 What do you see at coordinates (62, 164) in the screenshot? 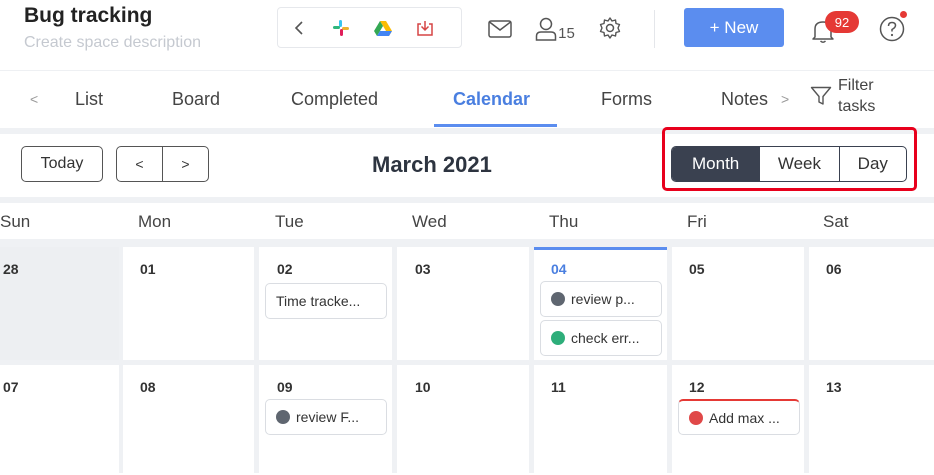
I see `today-button: Today` at bounding box center [62, 164].